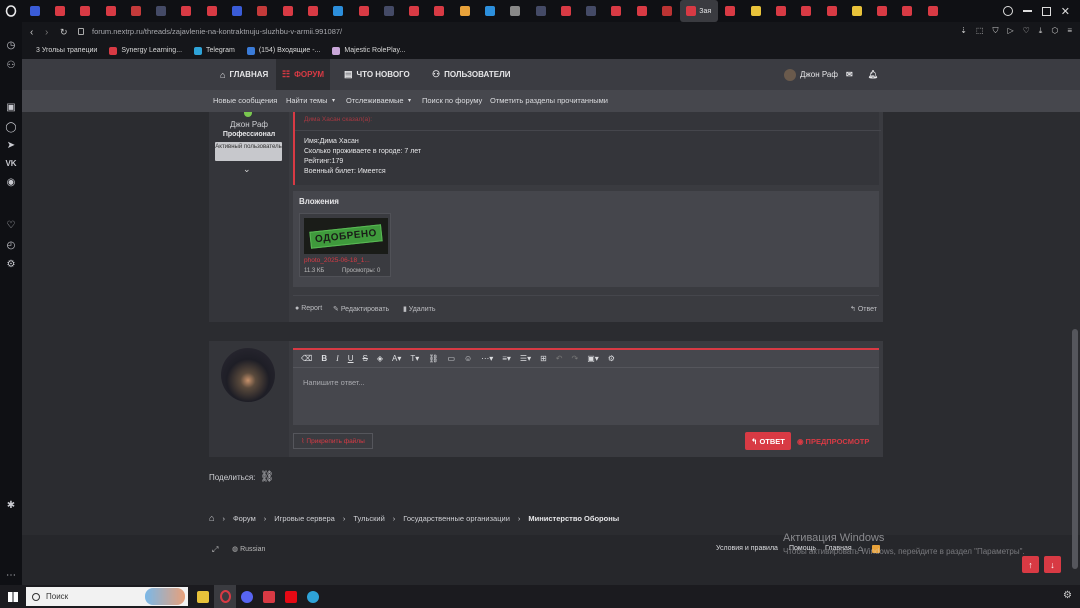 This screenshot has width=1080, height=608. What do you see at coordinates (1065, 11) in the screenshot?
I see `close-icon: ✕` at bounding box center [1065, 11].